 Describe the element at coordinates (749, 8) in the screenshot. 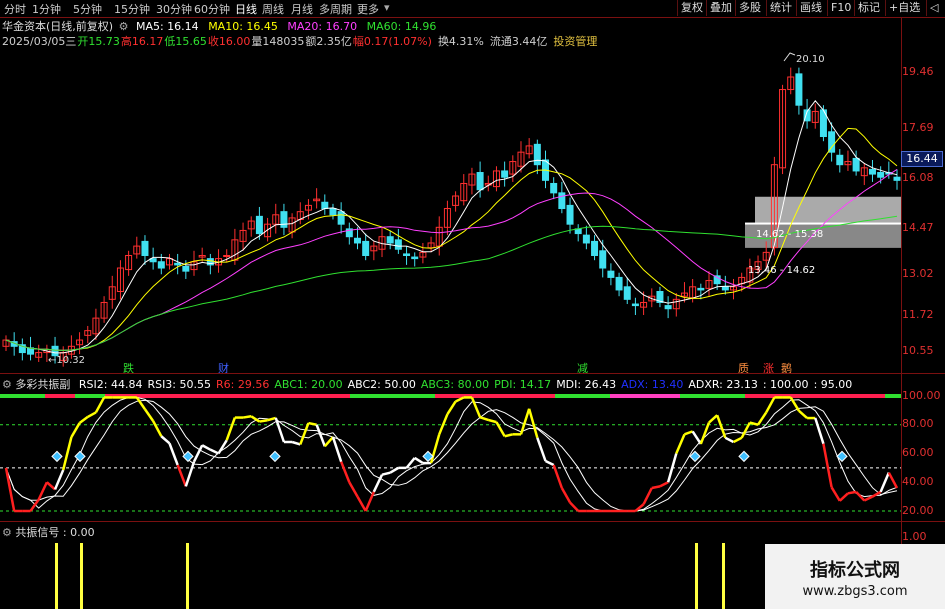

I see `multi-stock-button: 多股` at that location.